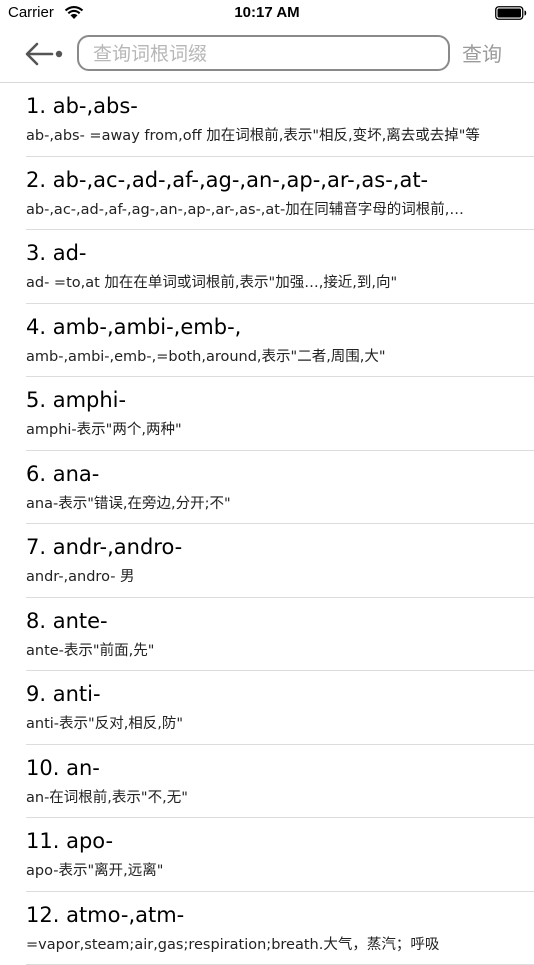  I want to click on item-title: 1. ab-,abs-, so click(82, 106).